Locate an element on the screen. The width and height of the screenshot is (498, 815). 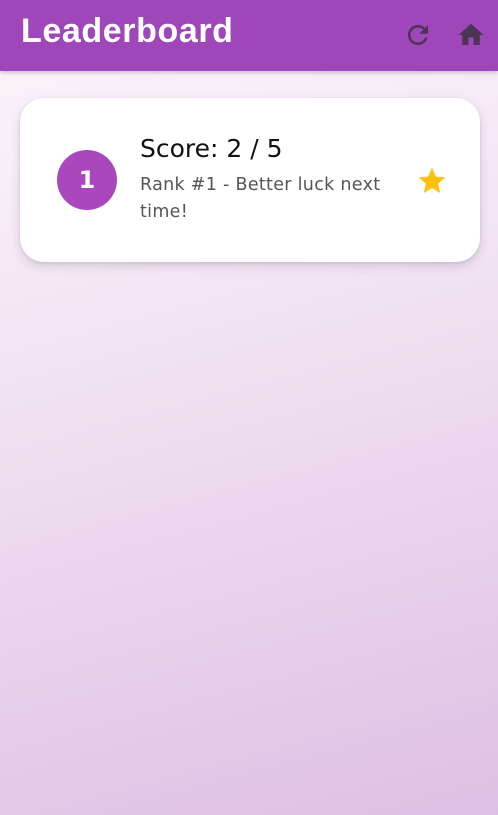
page-title: Leaderboard is located at coordinates (127, 31).